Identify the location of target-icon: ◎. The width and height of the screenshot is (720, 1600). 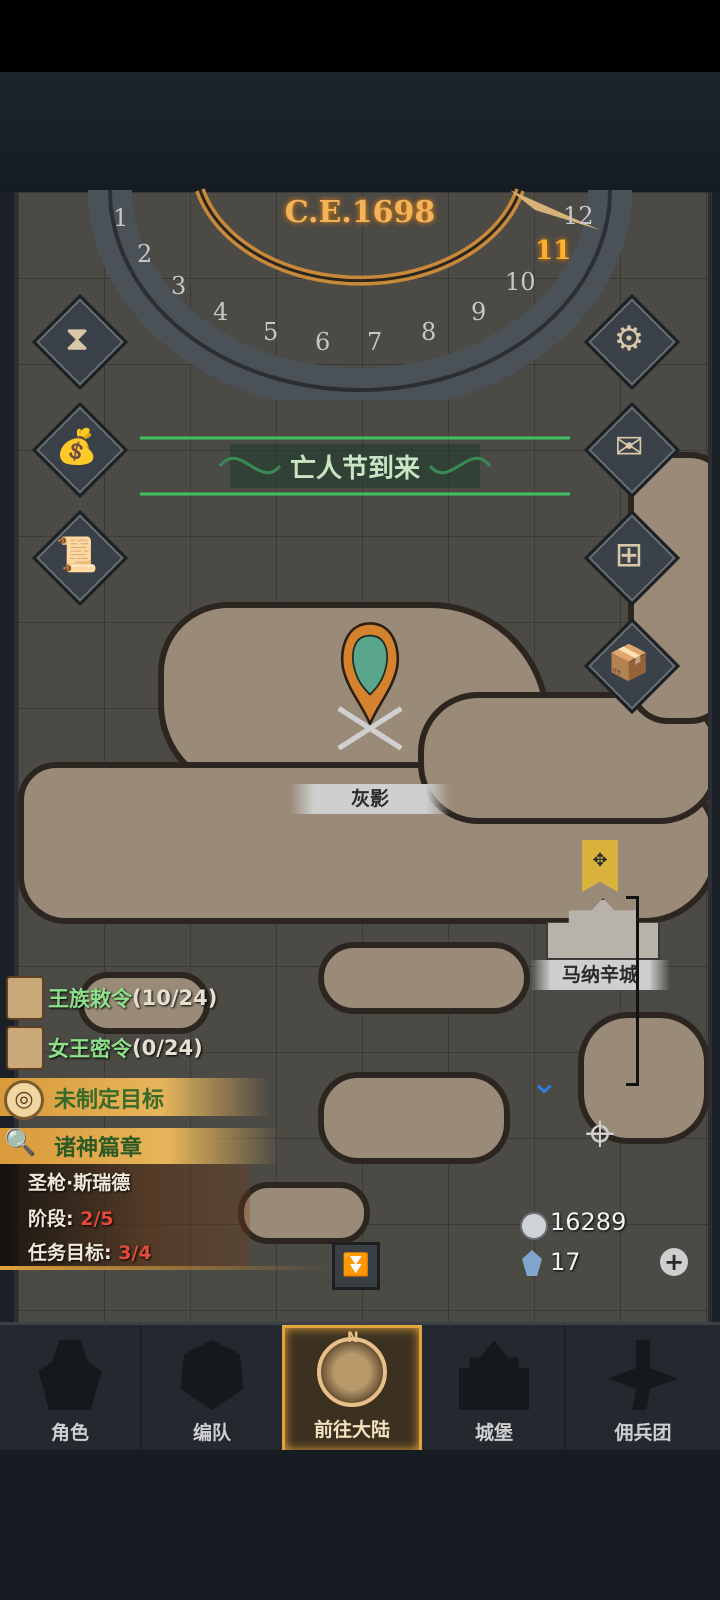
(24, 1100).